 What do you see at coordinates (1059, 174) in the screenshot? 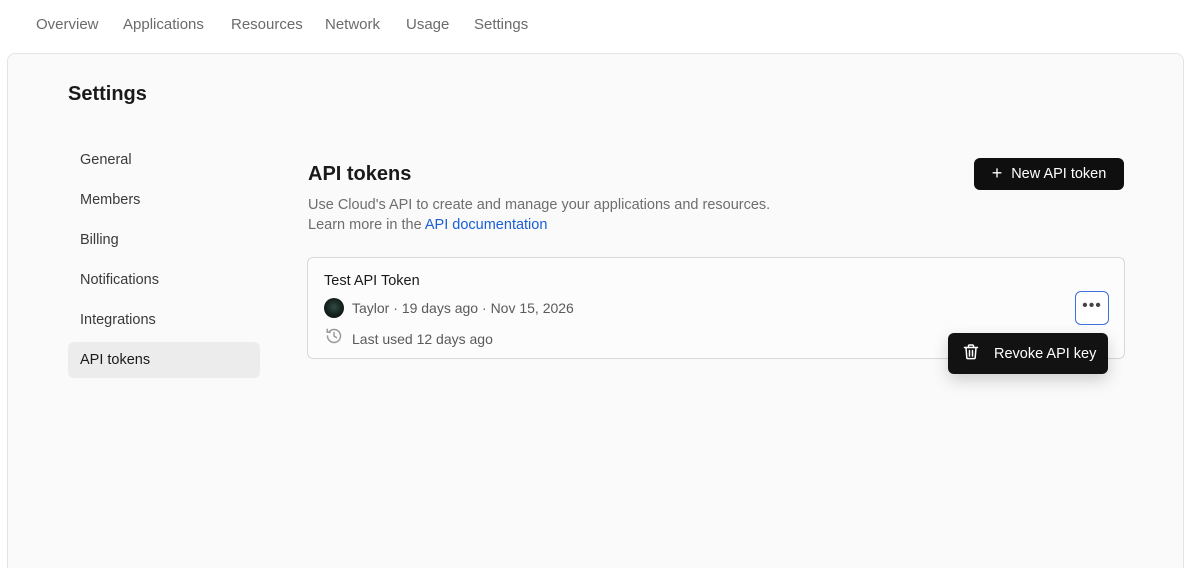
I see `new-api-token-label: New API token` at bounding box center [1059, 174].